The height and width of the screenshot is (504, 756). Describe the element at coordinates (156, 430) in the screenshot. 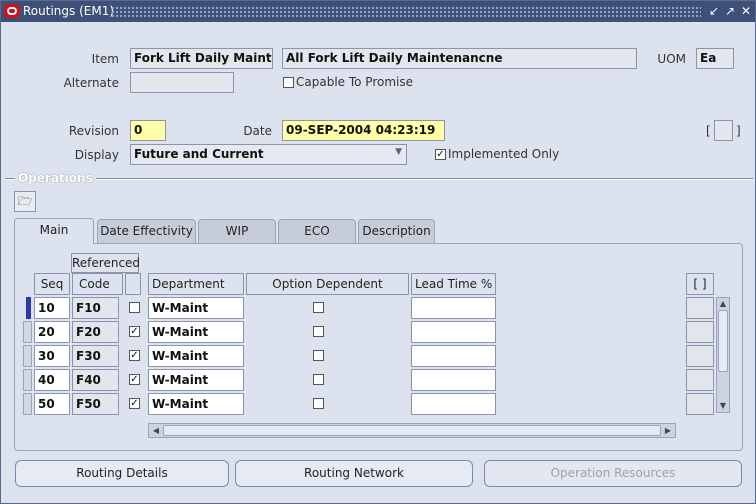

I see `scroll-left-icon: ◀` at that location.